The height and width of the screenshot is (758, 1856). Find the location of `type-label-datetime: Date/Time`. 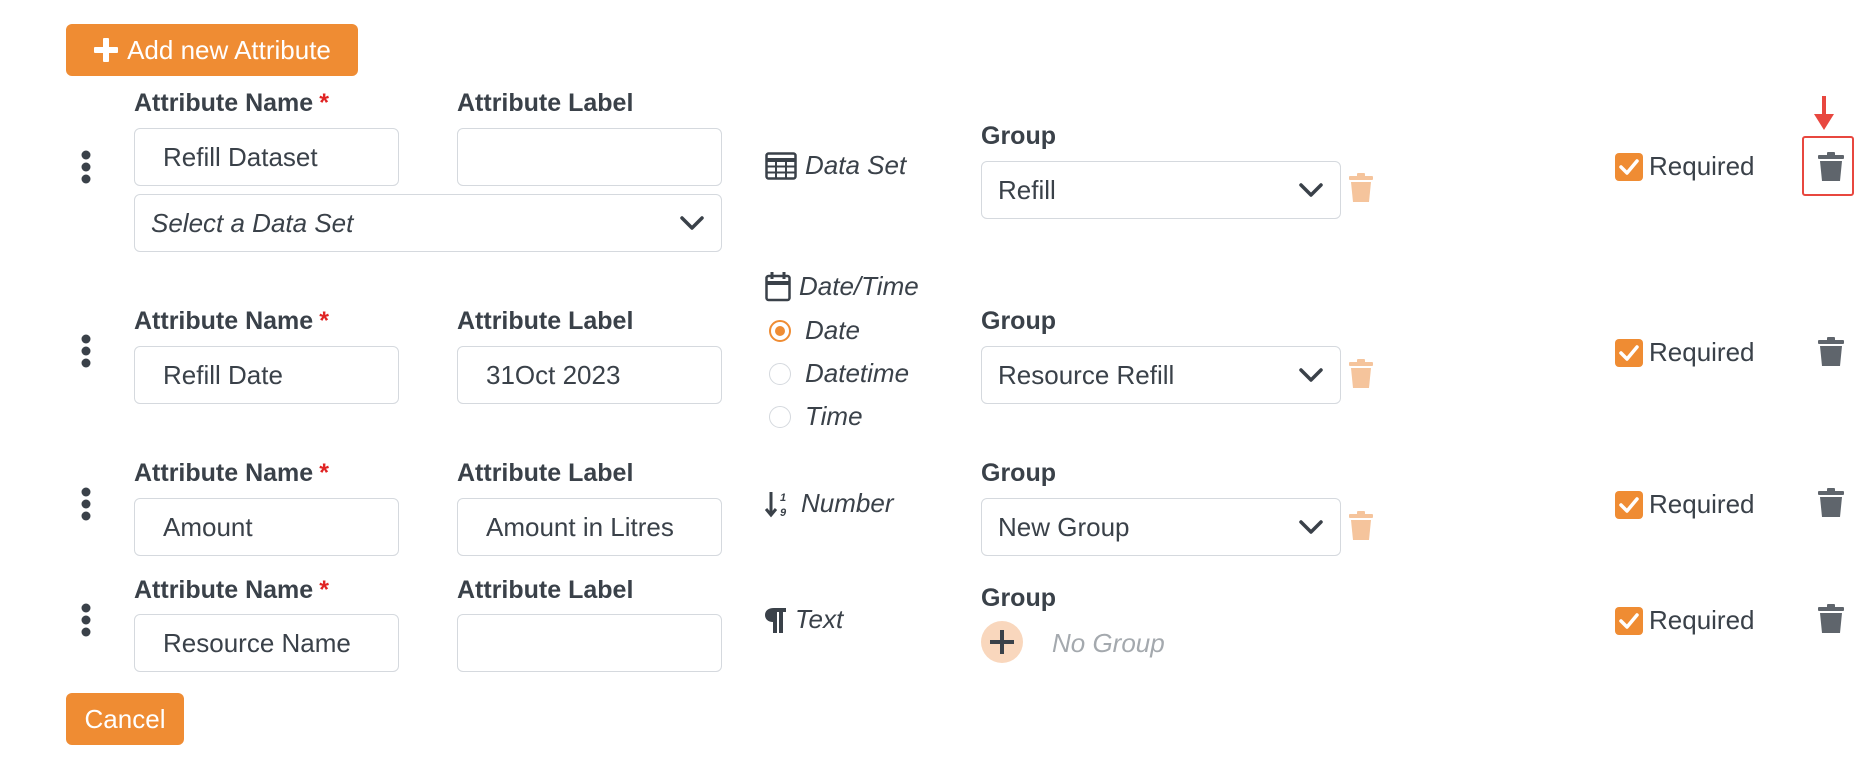

type-label-datetime: Date/Time is located at coordinates (842, 286).